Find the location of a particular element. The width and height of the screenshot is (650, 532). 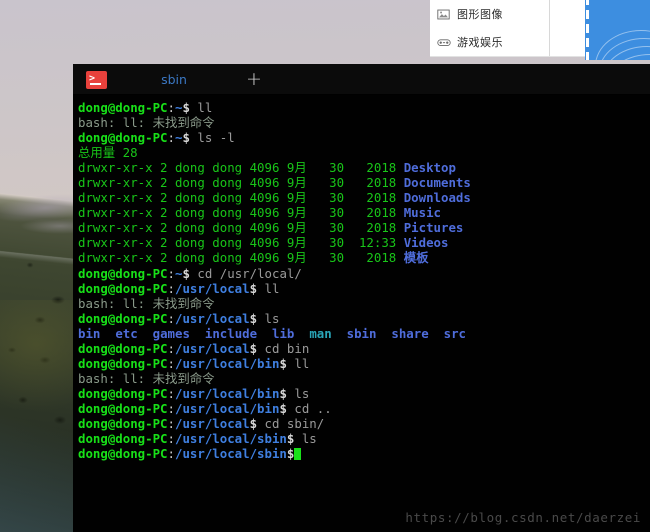

terminal-prompt-line: dong@dong-PC:/usr/local/bin$ ls is located at coordinates (364, 393).